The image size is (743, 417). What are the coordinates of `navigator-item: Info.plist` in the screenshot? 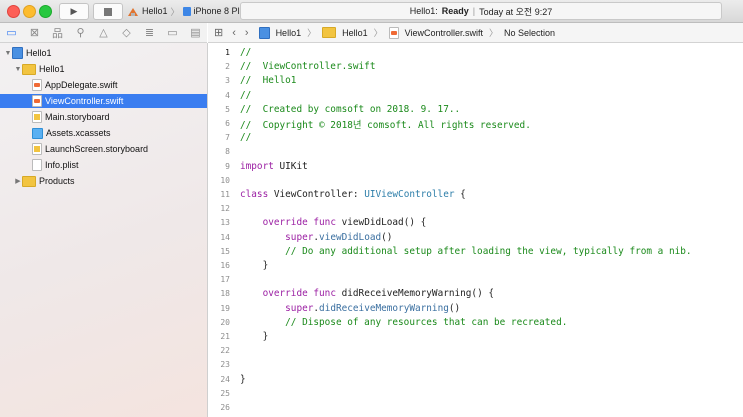 It's located at (103, 165).